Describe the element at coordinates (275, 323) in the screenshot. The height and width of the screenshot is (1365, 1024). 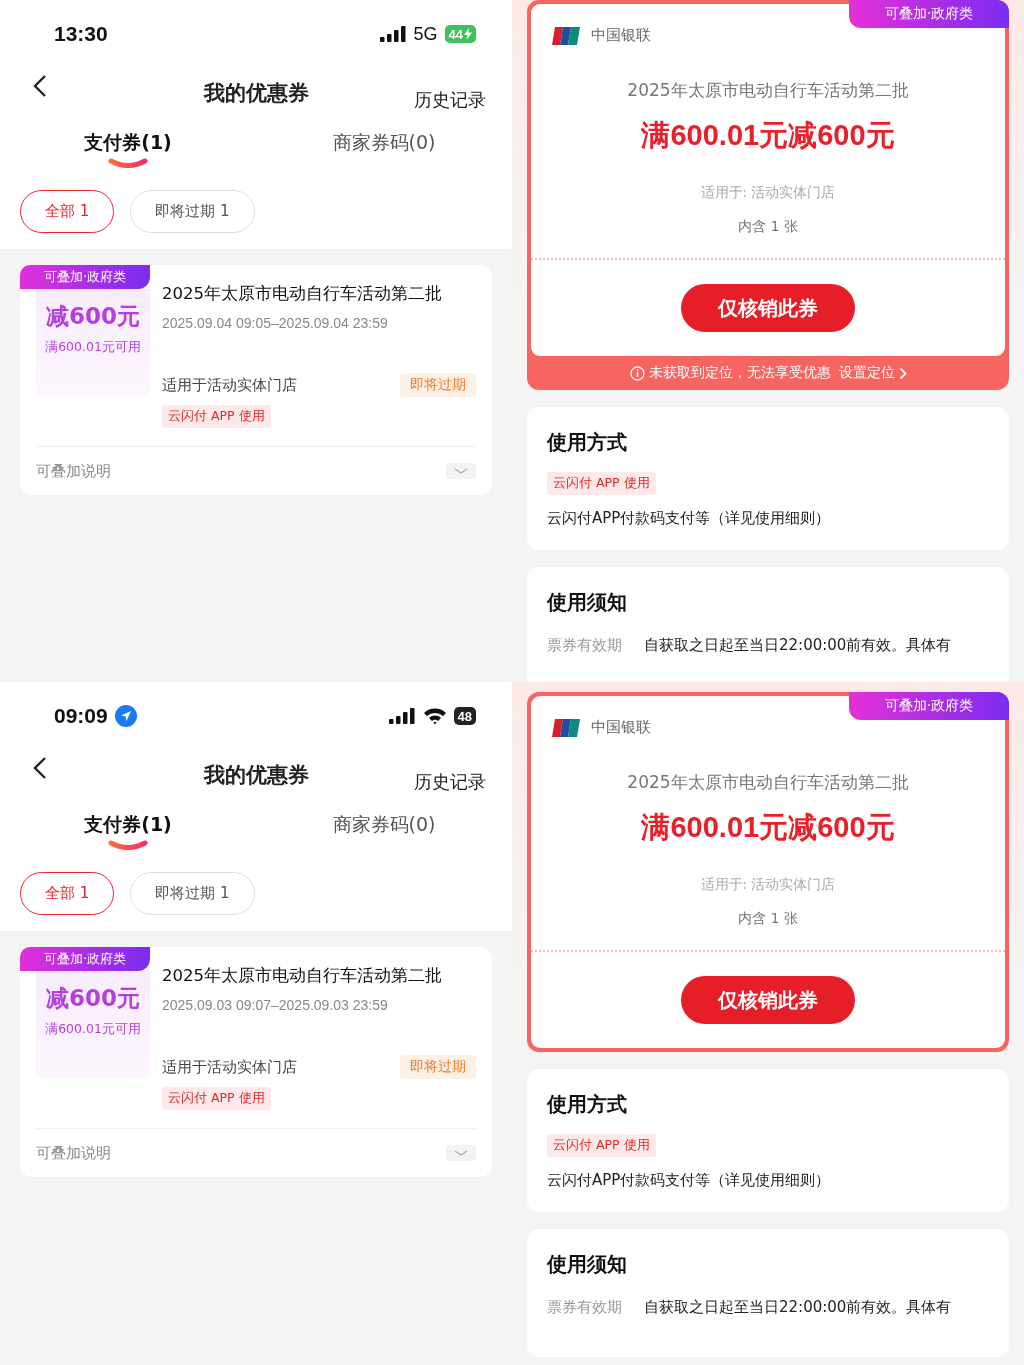
I see `validity-period: 2025.09.04 09:05–2025.09.04 23:59` at that location.